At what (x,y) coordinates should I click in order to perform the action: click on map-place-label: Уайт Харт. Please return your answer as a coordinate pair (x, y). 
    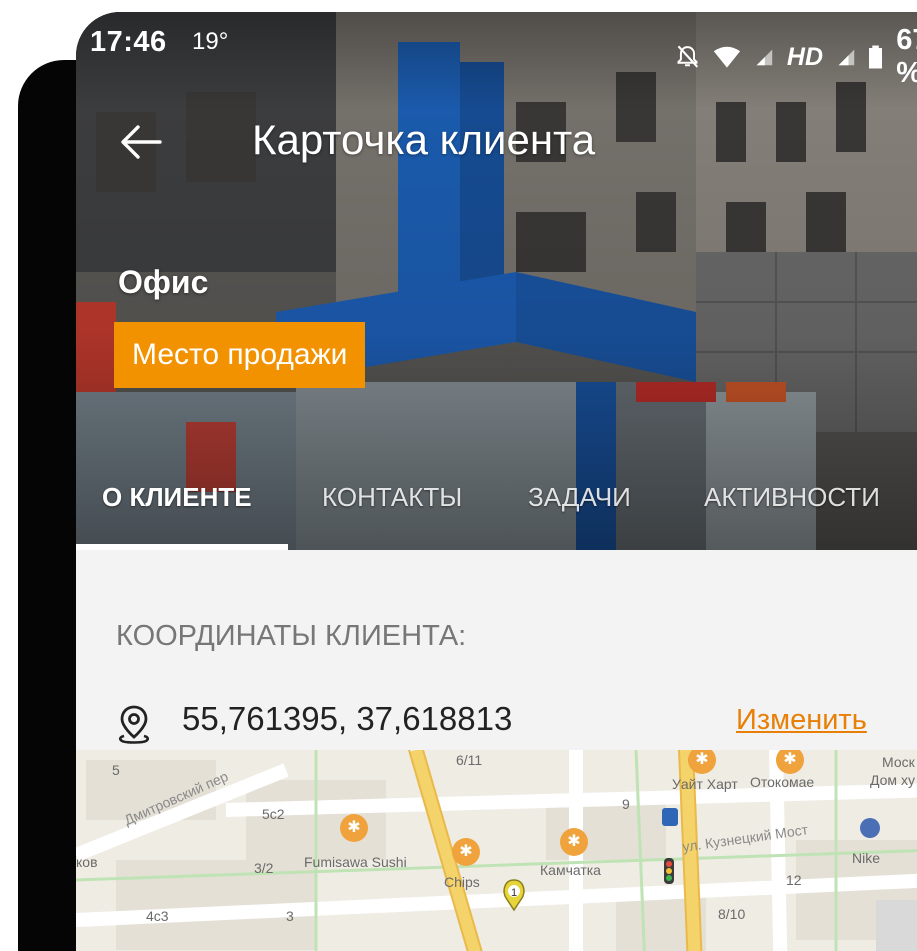
    Looking at the image, I should click on (705, 784).